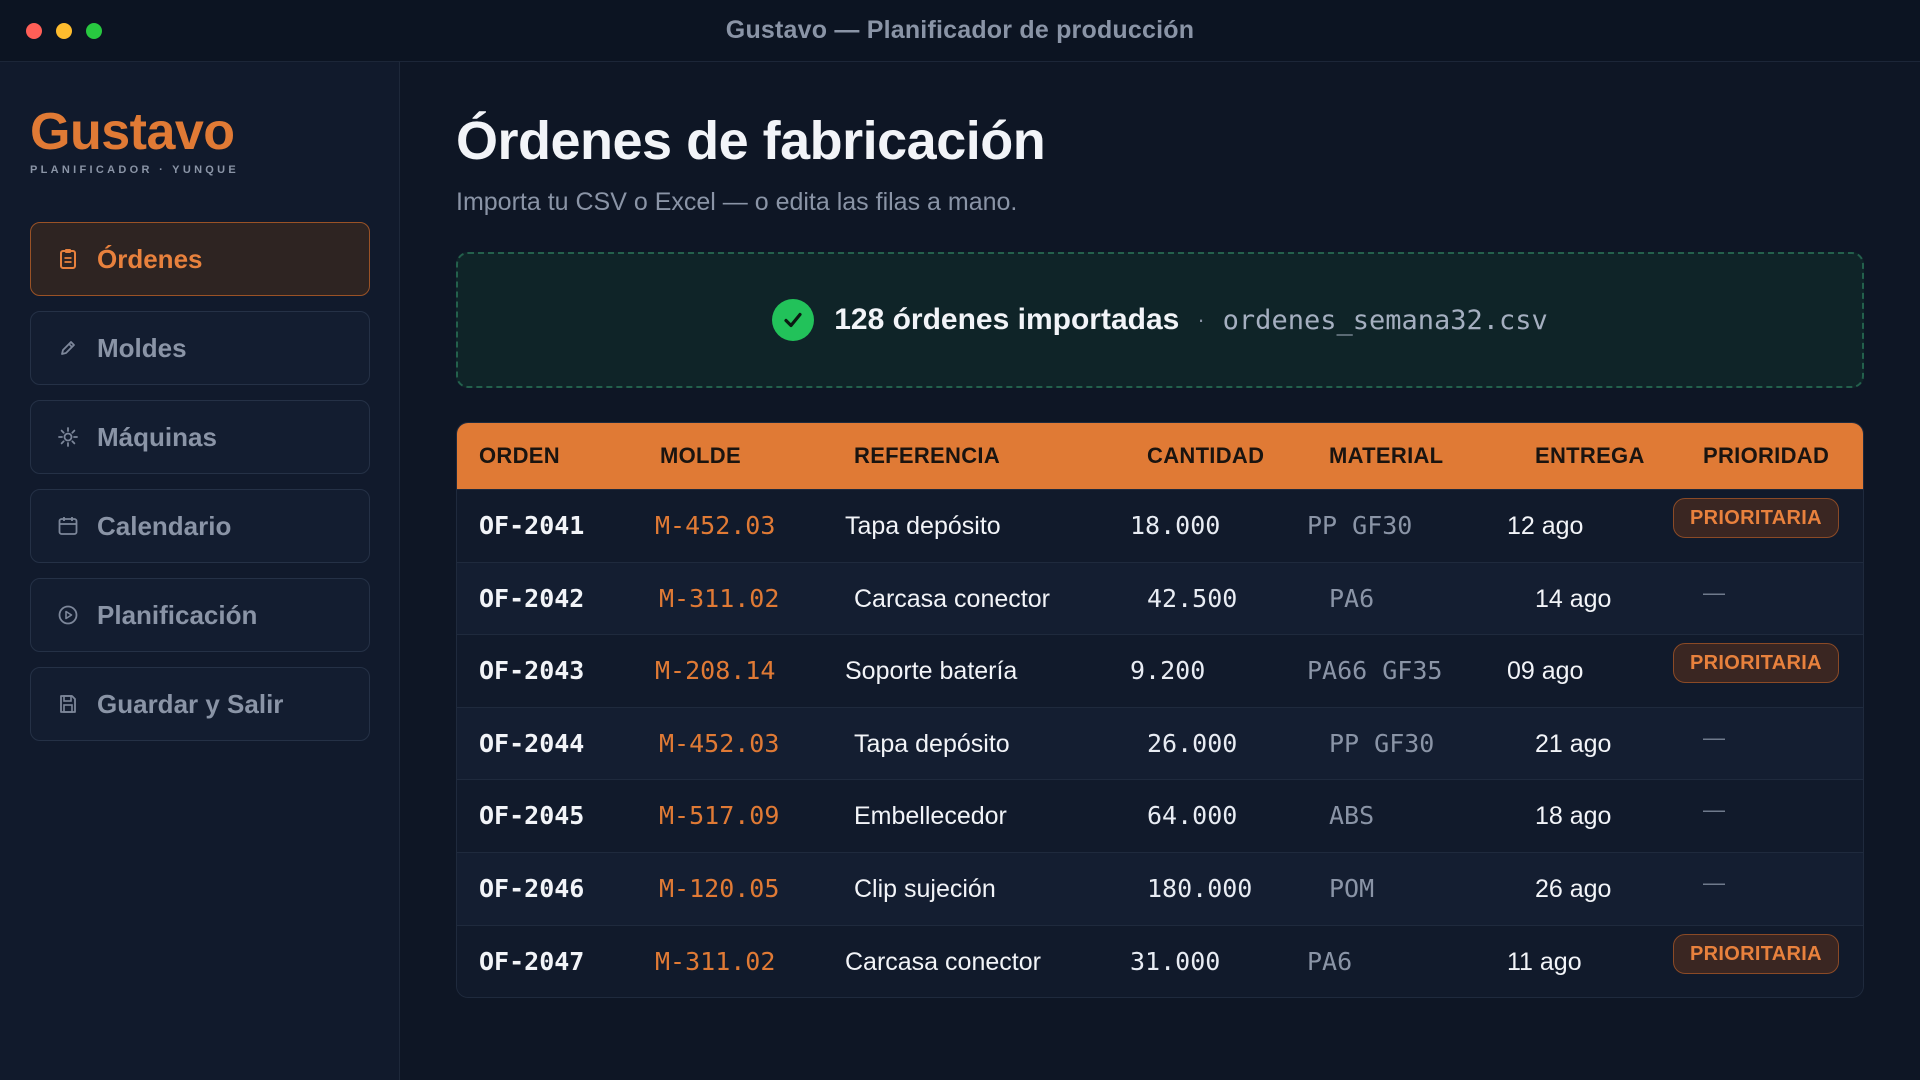 The image size is (1920, 1080). I want to click on cell-orden: OF-2046, so click(531, 889).